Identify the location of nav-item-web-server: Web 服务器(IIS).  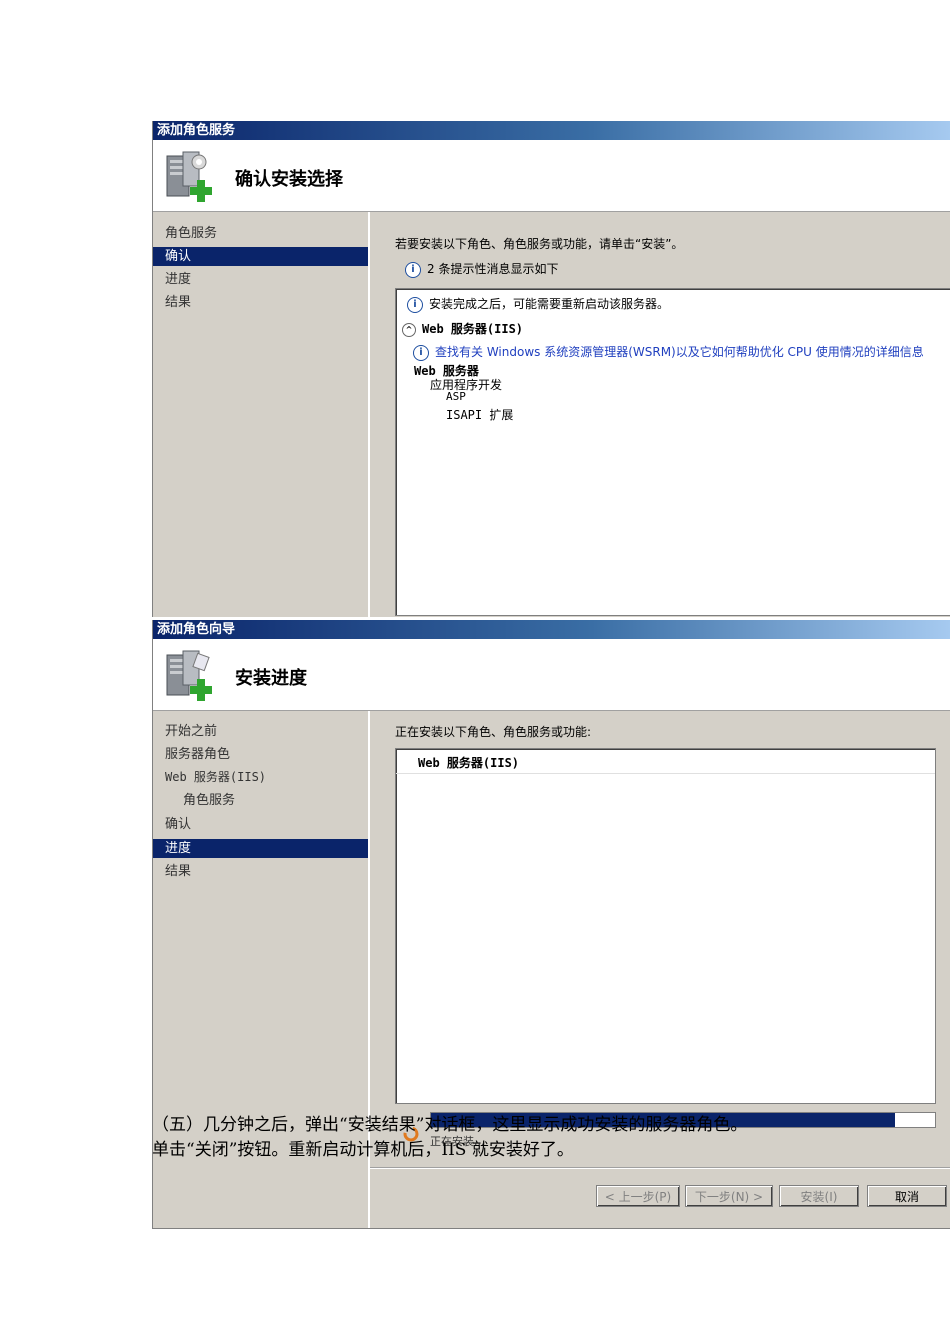
(215, 777).